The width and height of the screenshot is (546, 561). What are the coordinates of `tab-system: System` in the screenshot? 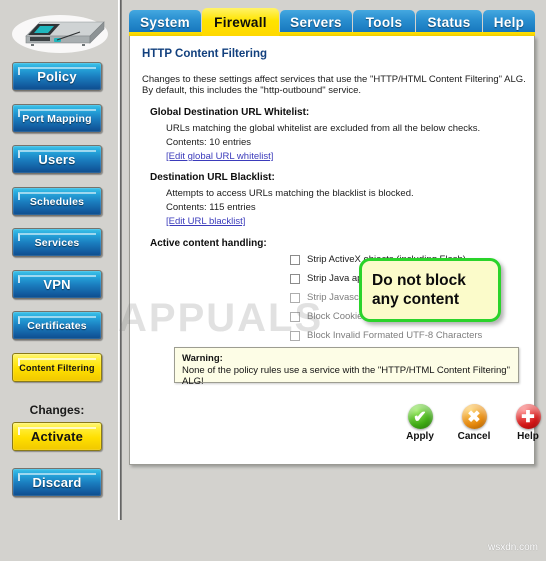 It's located at (165, 22).